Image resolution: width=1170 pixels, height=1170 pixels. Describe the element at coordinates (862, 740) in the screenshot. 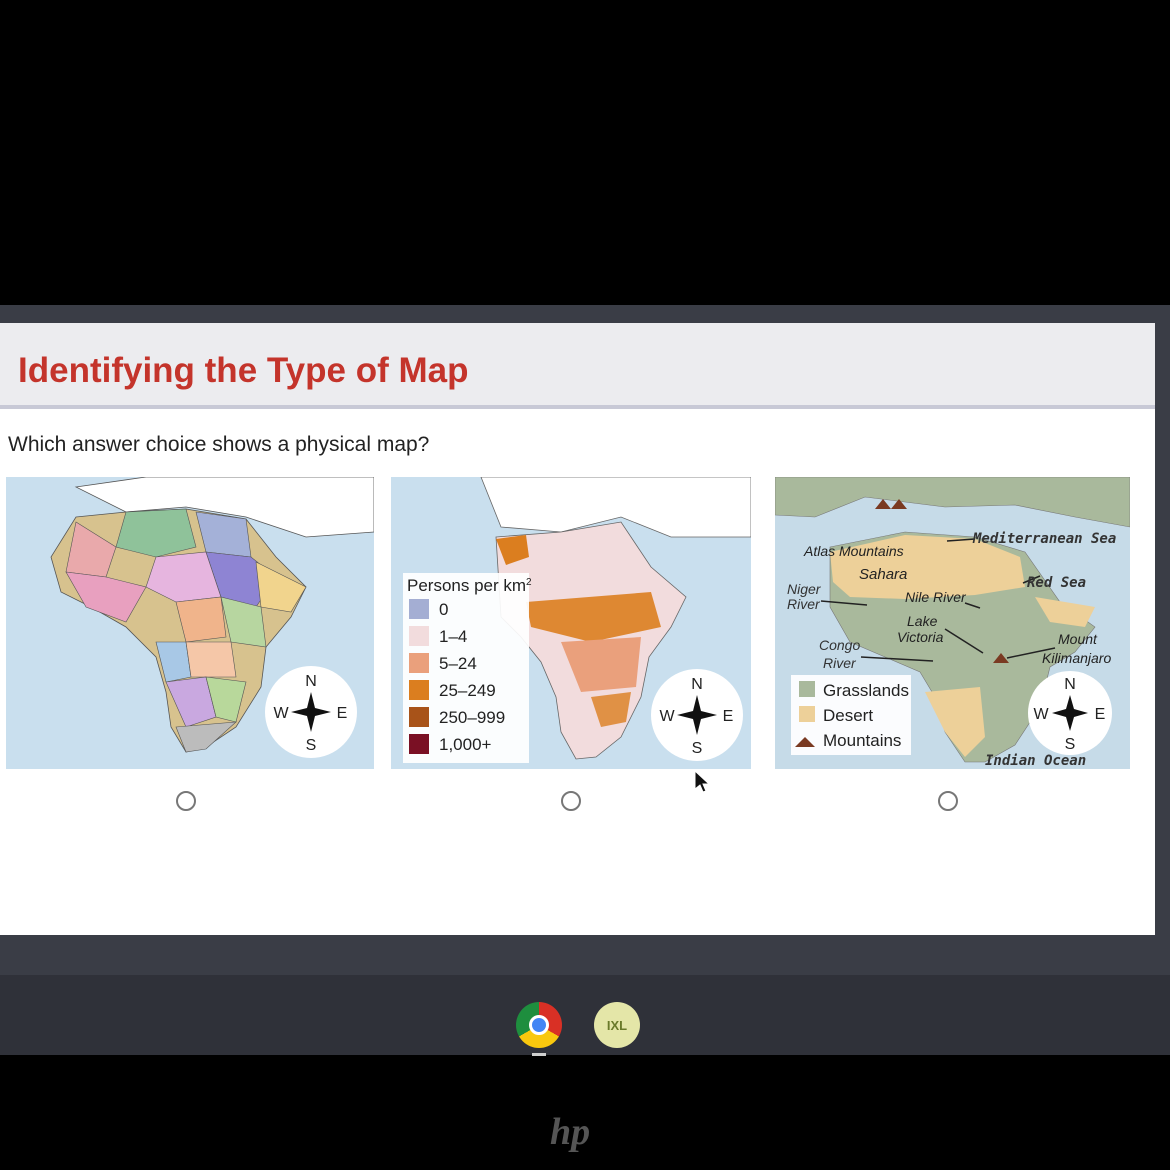

I see `legend-label: Mountains` at that location.